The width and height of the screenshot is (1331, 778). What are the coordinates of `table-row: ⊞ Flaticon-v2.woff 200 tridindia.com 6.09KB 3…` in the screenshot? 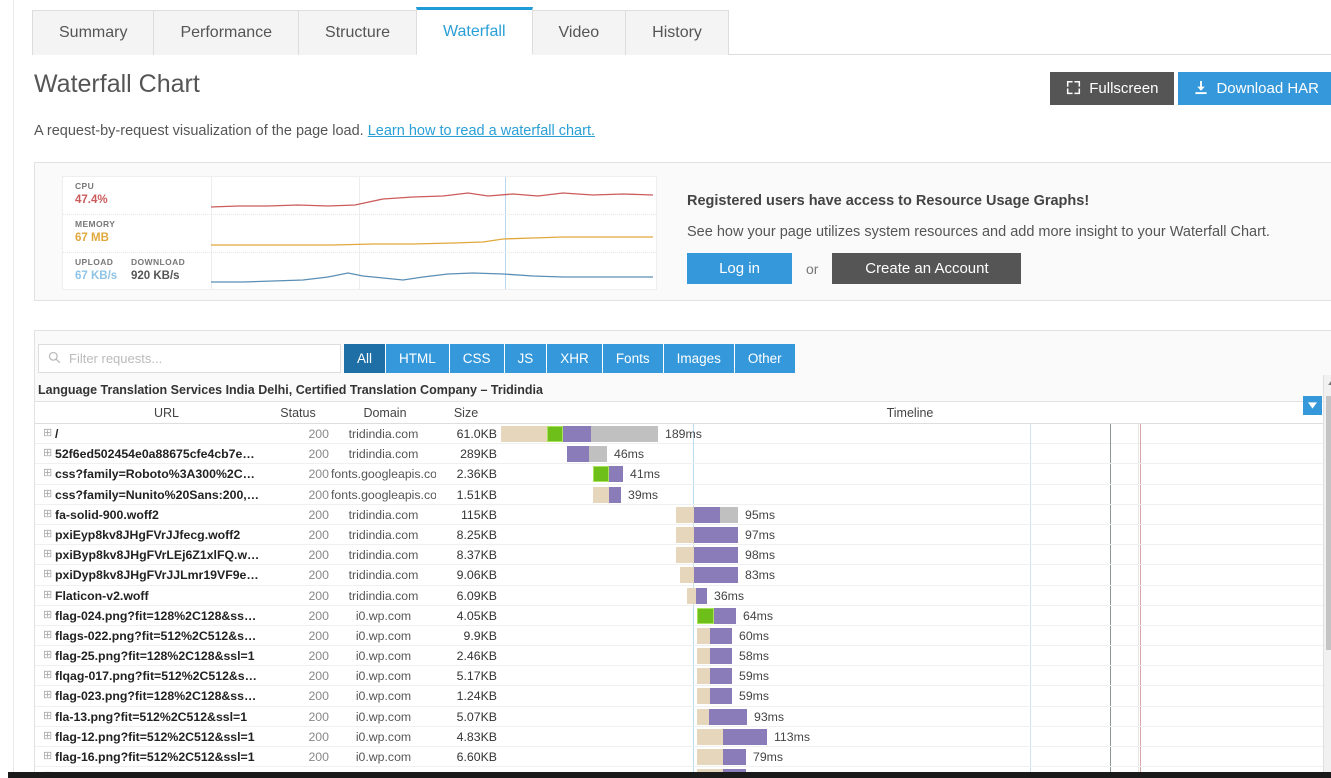 It's located at (683, 596).